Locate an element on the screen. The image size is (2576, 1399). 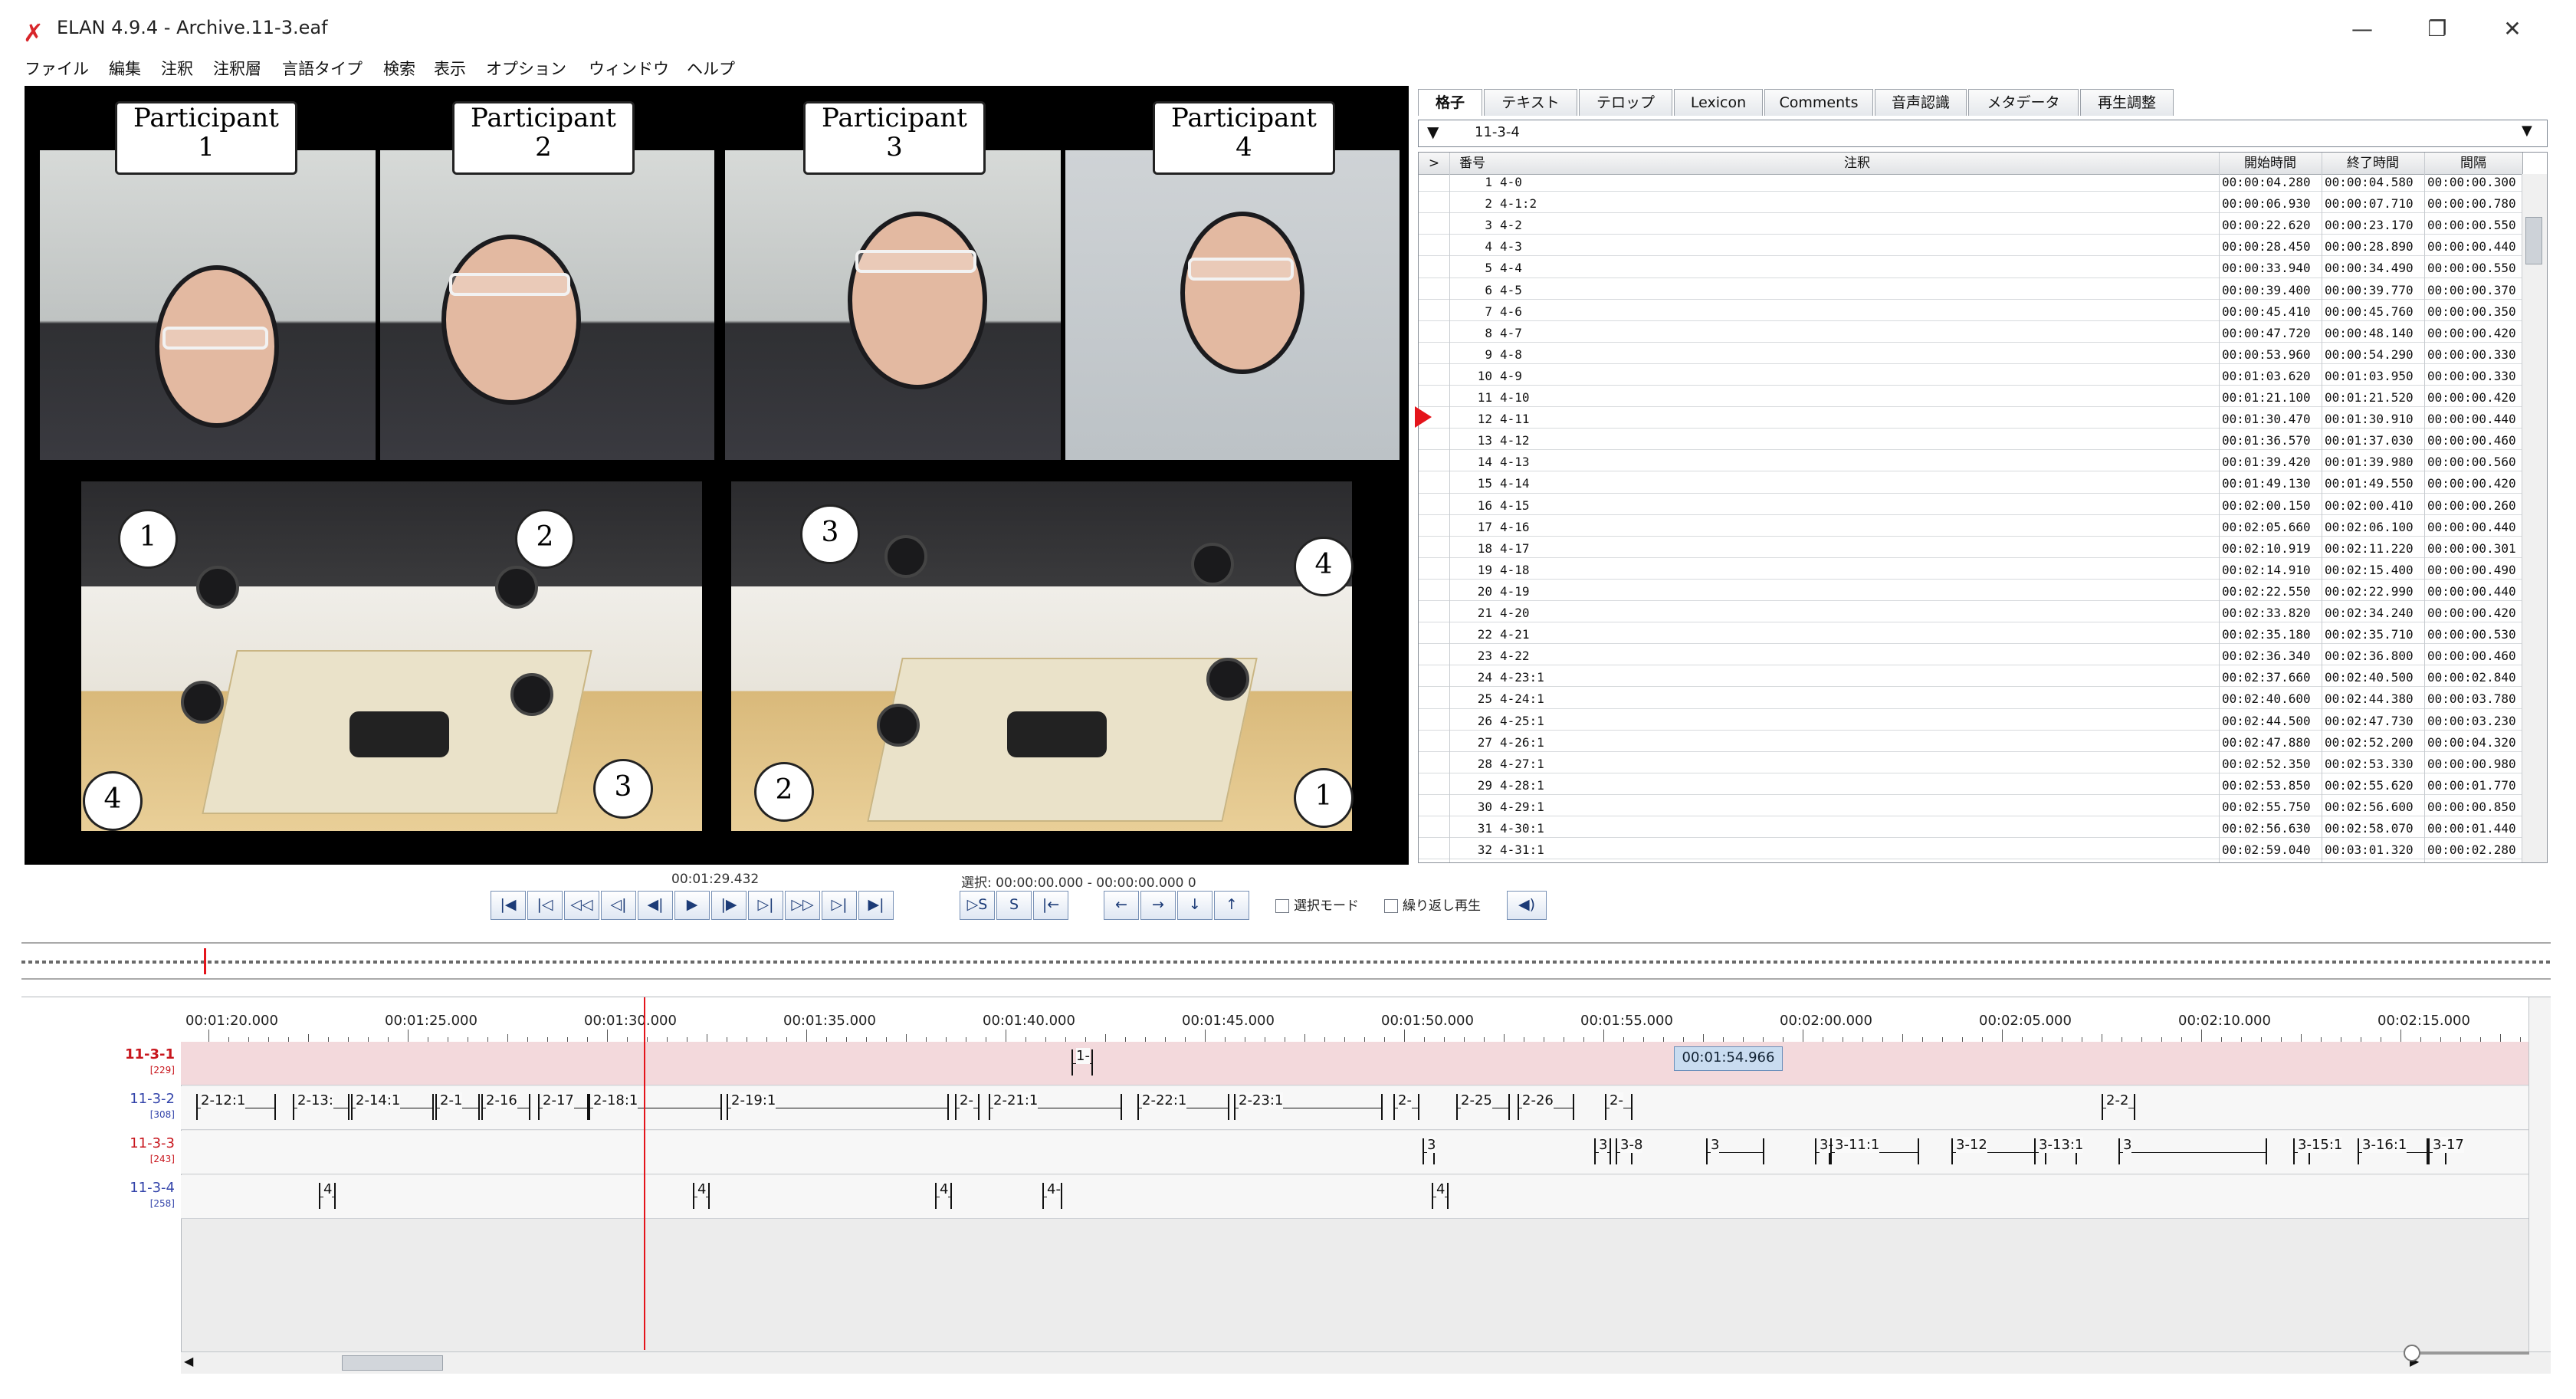
annotation-block: 2-1 is located at coordinates (457, 1106).